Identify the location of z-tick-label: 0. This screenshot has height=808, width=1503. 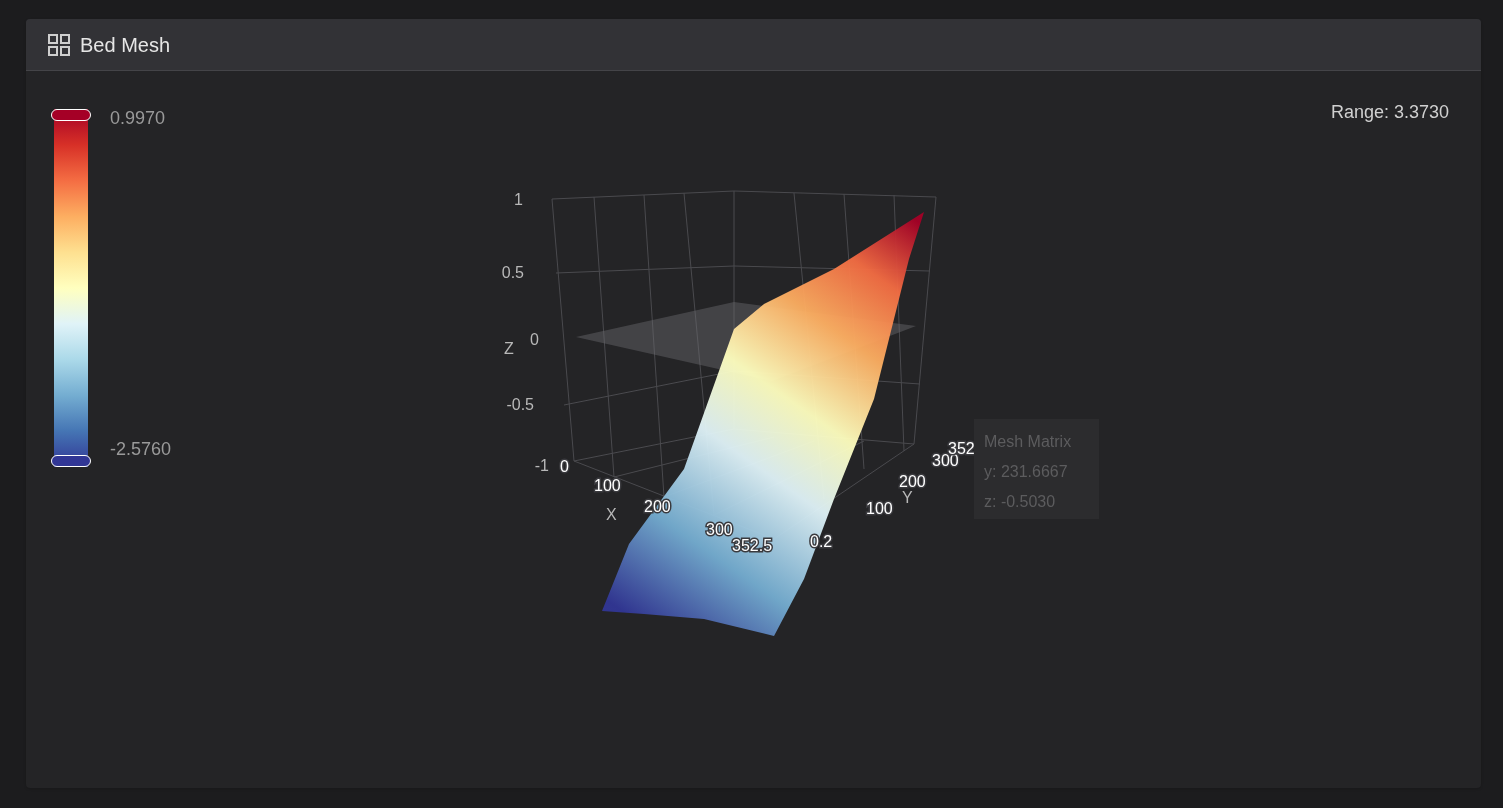
(534, 339).